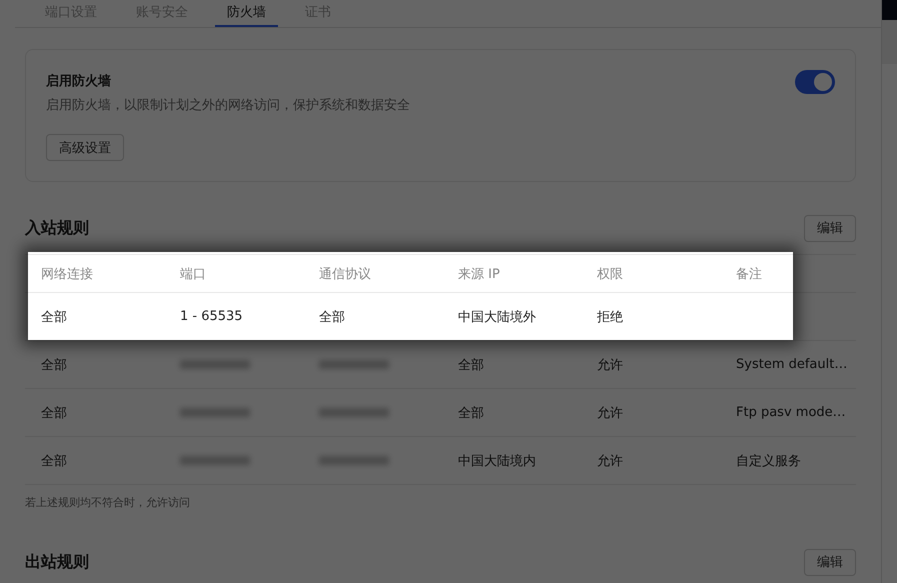  Describe the element at coordinates (228, 105) in the screenshot. I see `card-description: 启用防火墙，以限制计划之外的网络访问，保护系统和数据安全` at that location.